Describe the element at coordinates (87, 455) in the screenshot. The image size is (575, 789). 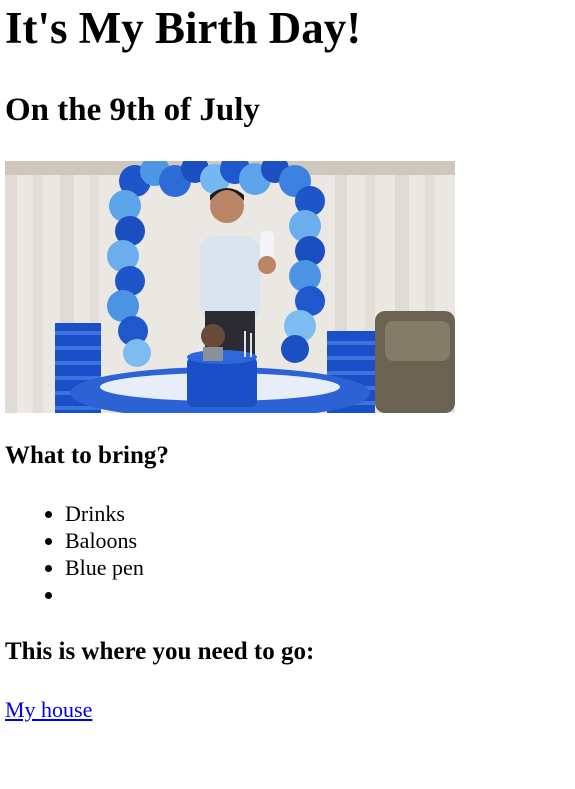
I see `bring-heading: What to bring?` at that location.